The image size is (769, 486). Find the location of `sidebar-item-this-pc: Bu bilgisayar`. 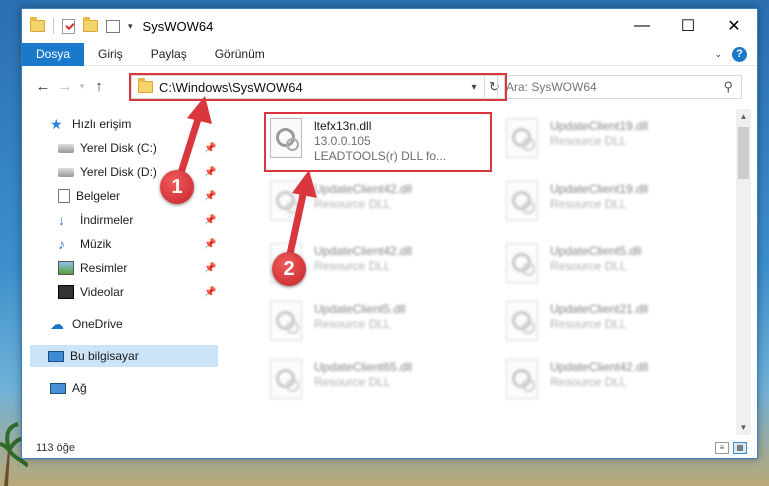

sidebar-item-this-pc: Bu bilgisayar is located at coordinates (124, 356).